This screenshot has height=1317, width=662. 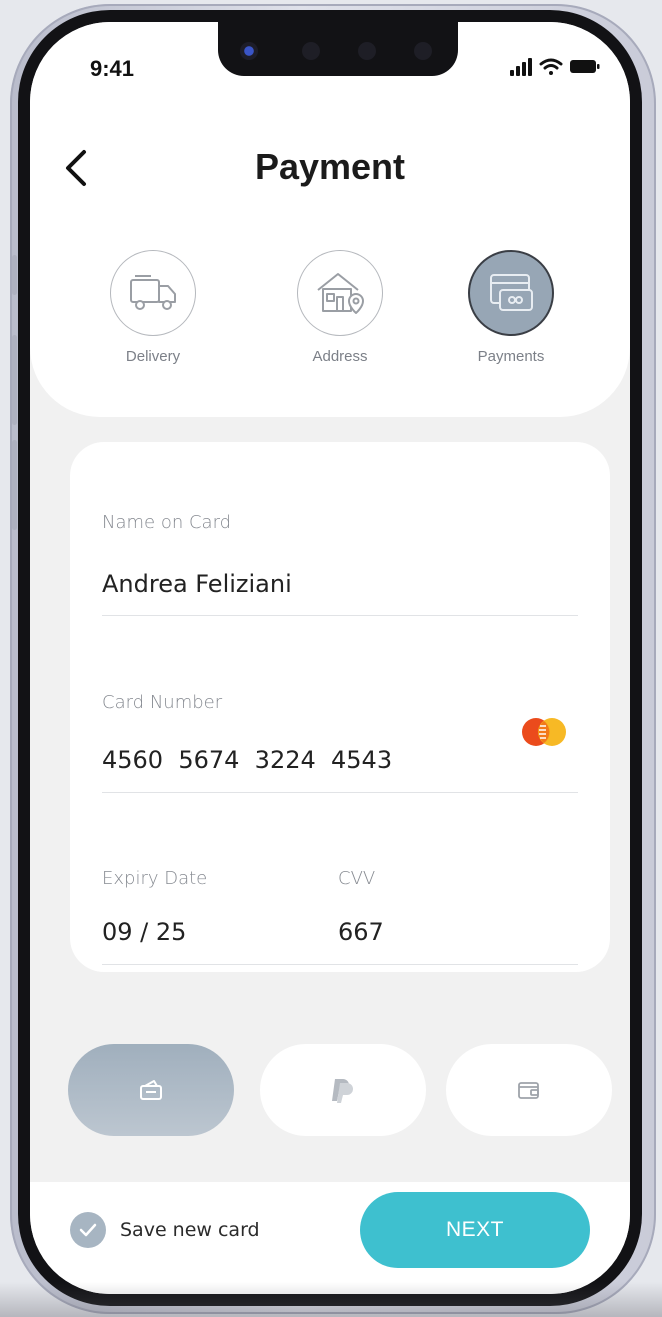 What do you see at coordinates (247, 760) in the screenshot?
I see `card-number-field: 4560 5674 3224 4543` at bounding box center [247, 760].